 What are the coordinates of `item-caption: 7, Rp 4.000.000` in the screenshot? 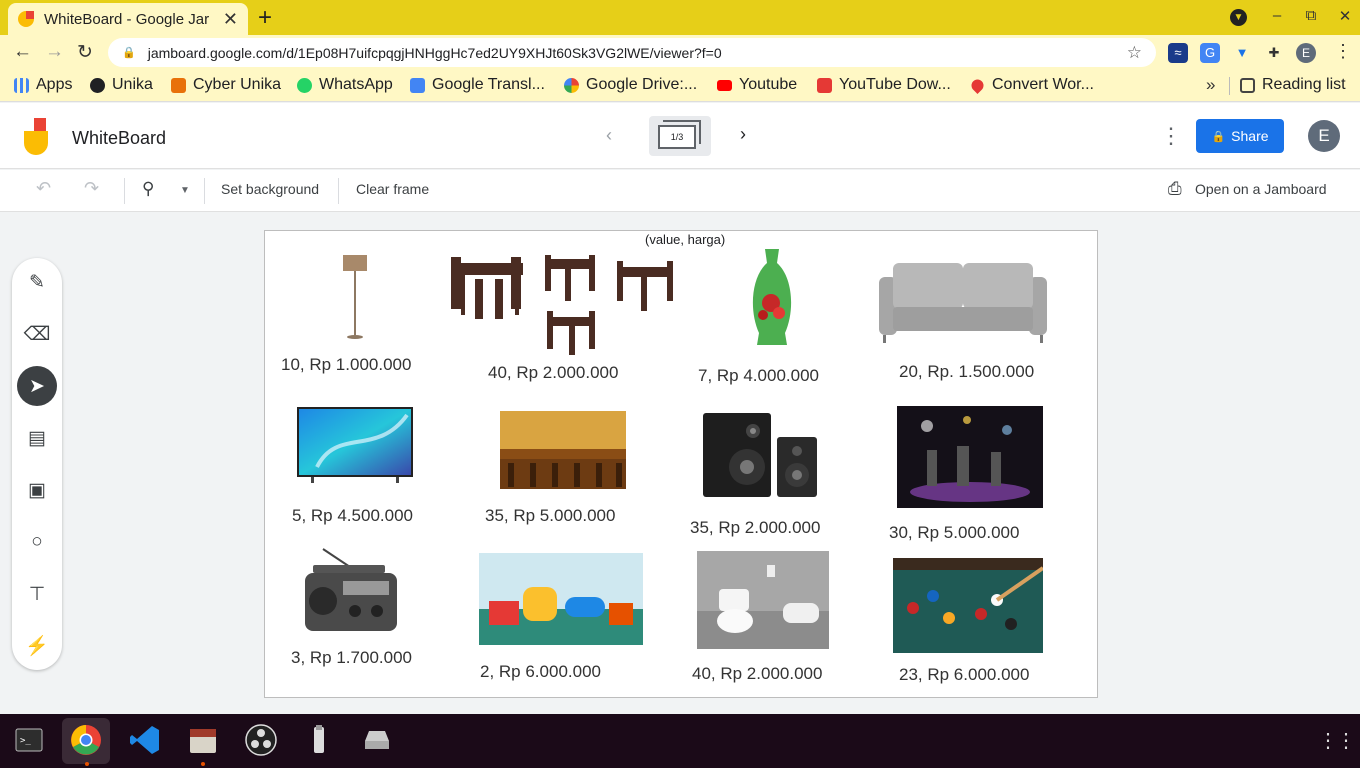 It's located at (758, 376).